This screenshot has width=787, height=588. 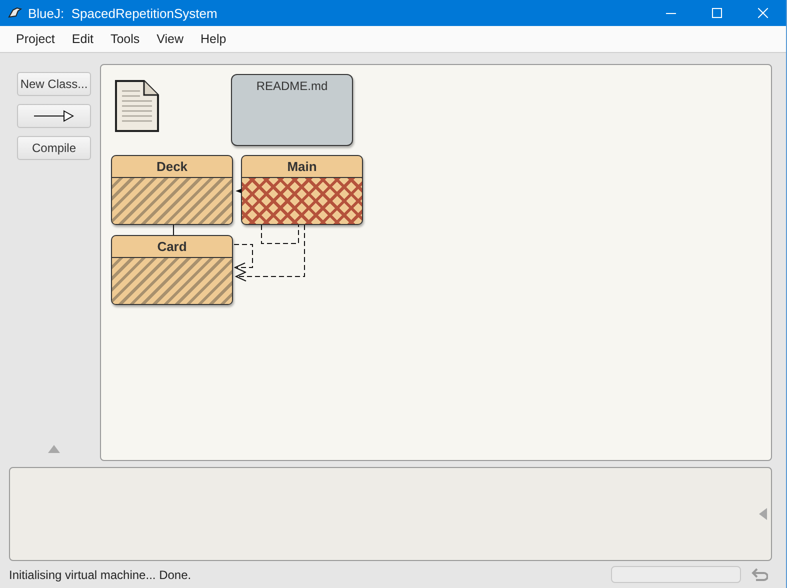 I want to click on return-arrow-icon, so click(x=759, y=574).